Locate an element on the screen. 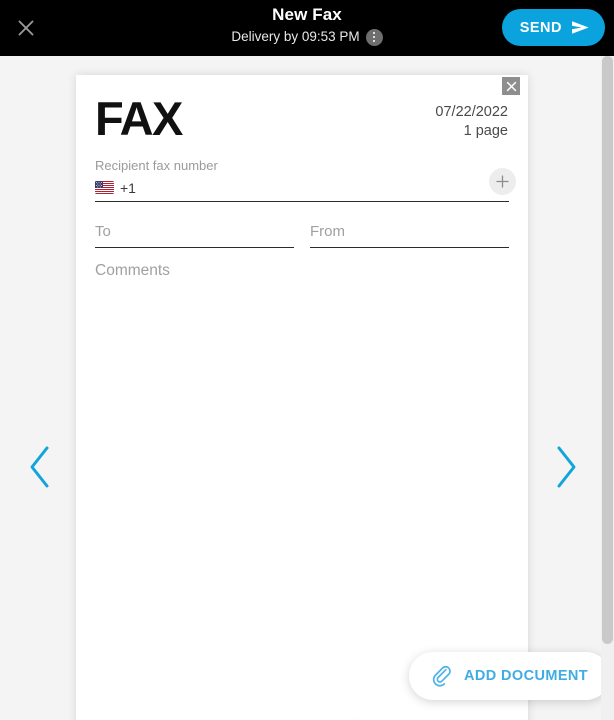 The height and width of the screenshot is (720, 614). delivery-row: Delivery by 09:53 PM is located at coordinates (307, 37).